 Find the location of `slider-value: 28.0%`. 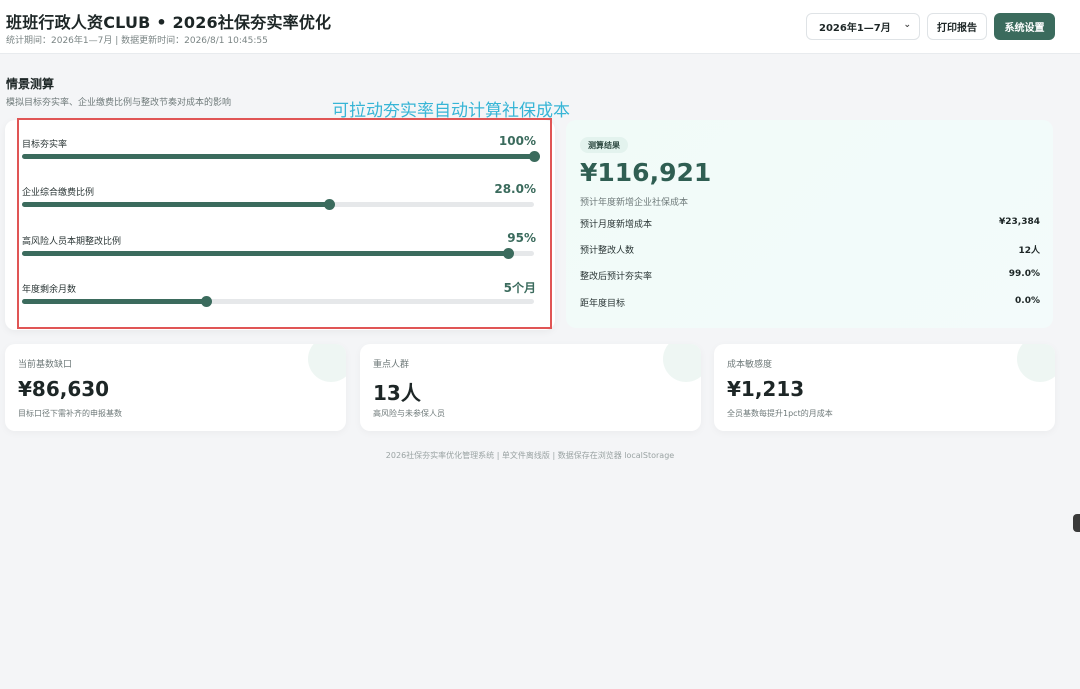

slider-value: 28.0% is located at coordinates (515, 189).